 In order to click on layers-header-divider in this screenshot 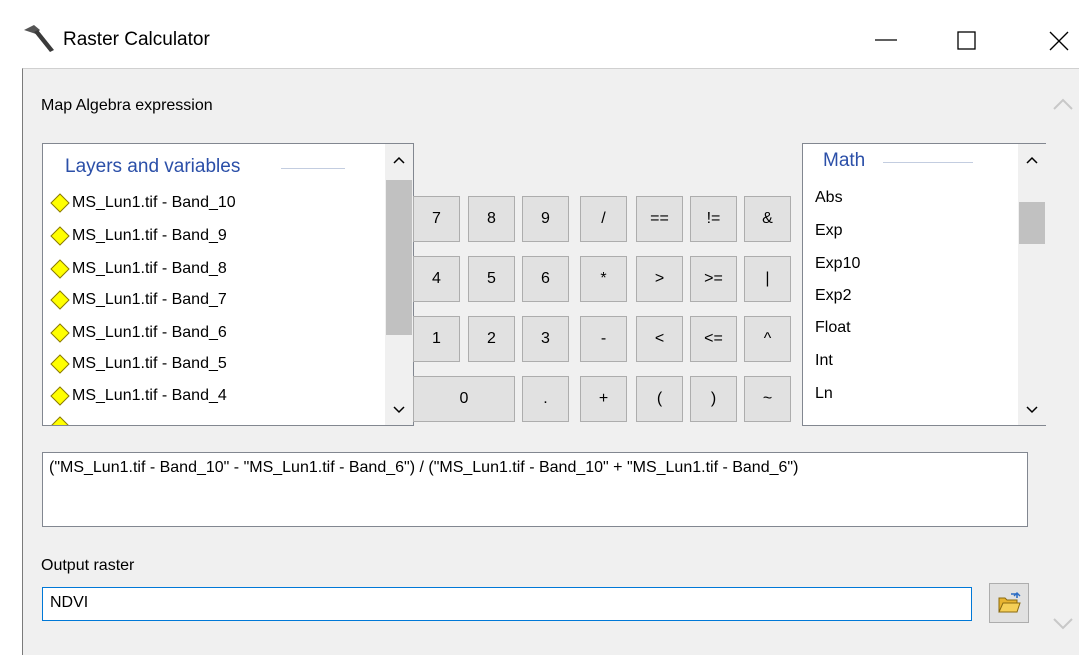, I will do `click(313, 168)`.